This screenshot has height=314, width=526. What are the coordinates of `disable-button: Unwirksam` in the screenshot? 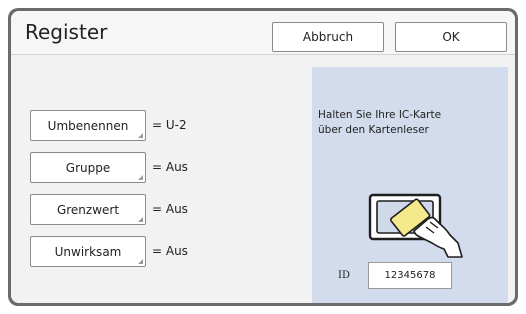 It's located at (88, 251).